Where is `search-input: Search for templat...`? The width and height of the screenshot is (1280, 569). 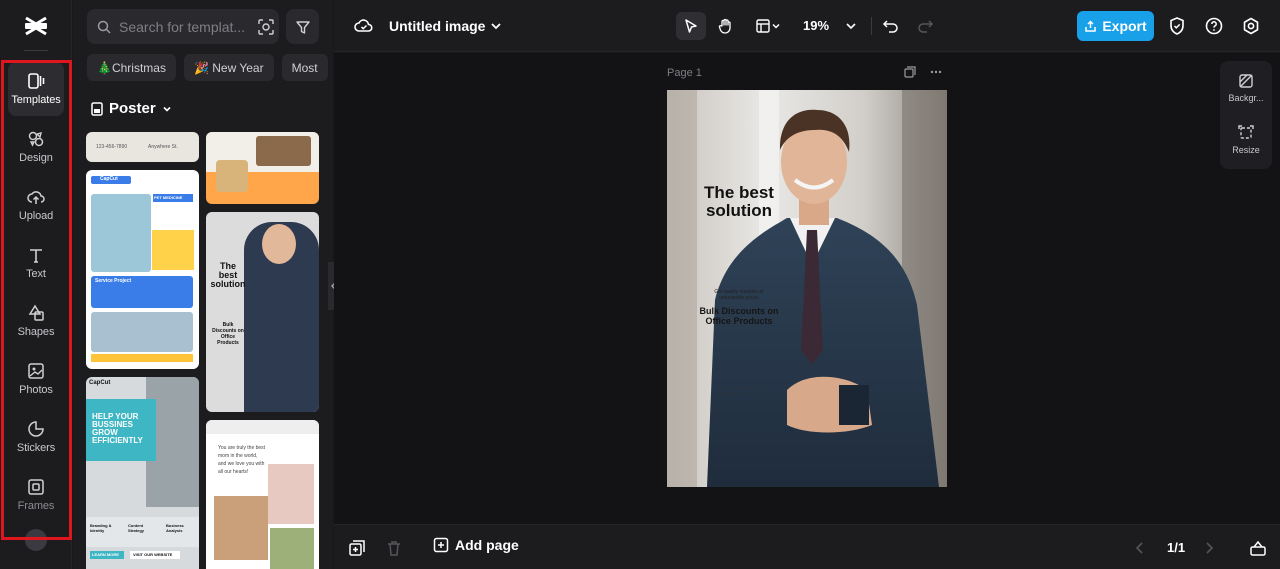
search-input: Search for templat... is located at coordinates (182, 27).